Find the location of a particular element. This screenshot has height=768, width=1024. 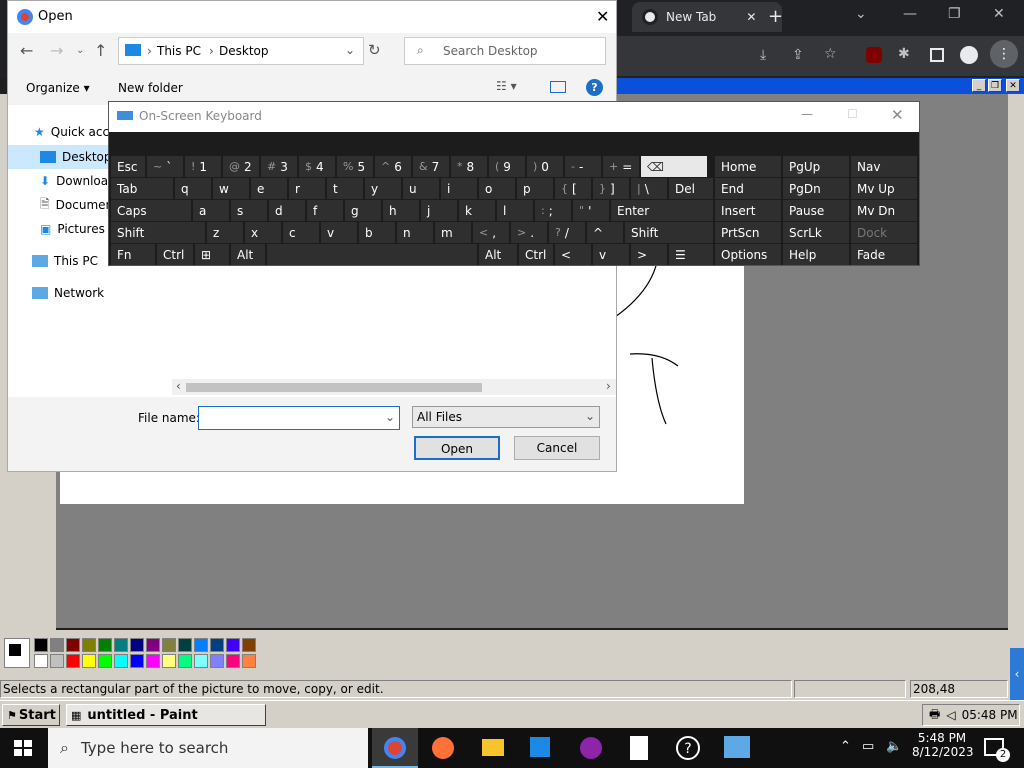

osk-key: ? / is located at coordinates (567, 232).